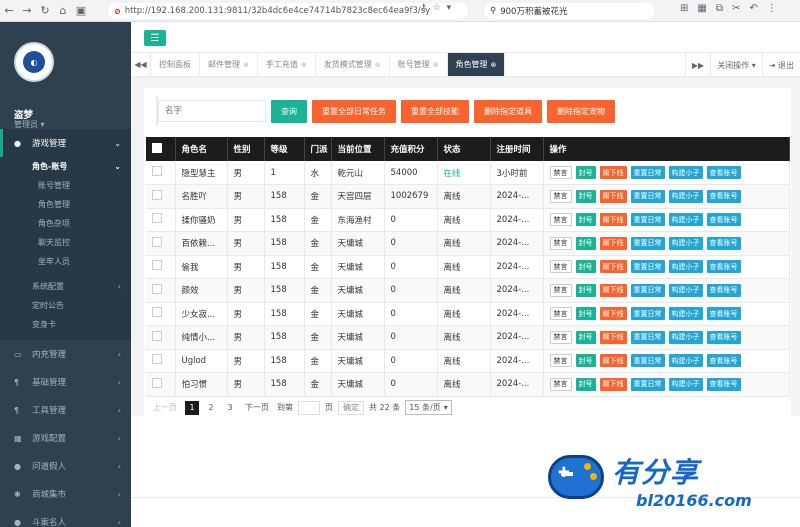 The width and height of the screenshot is (800, 527). What do you see at coordinates (569, 11) in the screenshot?
I see `browser-search-input: ⚲ 900万积蓄被花光` at bounding box center [569, 11].